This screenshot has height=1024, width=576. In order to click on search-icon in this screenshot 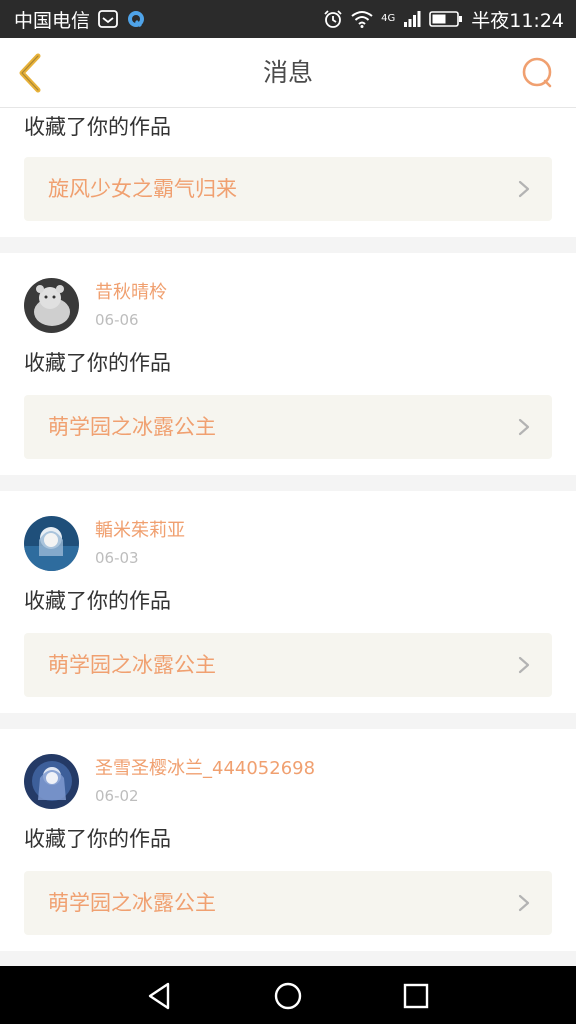, I will do `click(537, 72)`.